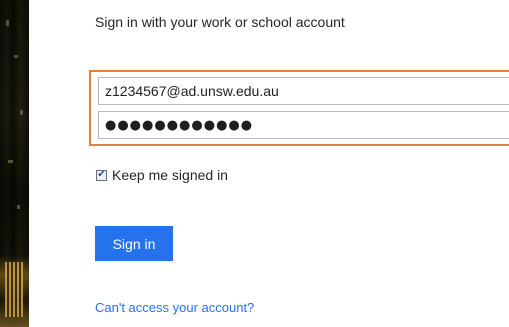 The width and height of the screenshot is (509, 327). I want to click on keep-signed-in-row: ✔ Keep me signed in, so click(162, 175).